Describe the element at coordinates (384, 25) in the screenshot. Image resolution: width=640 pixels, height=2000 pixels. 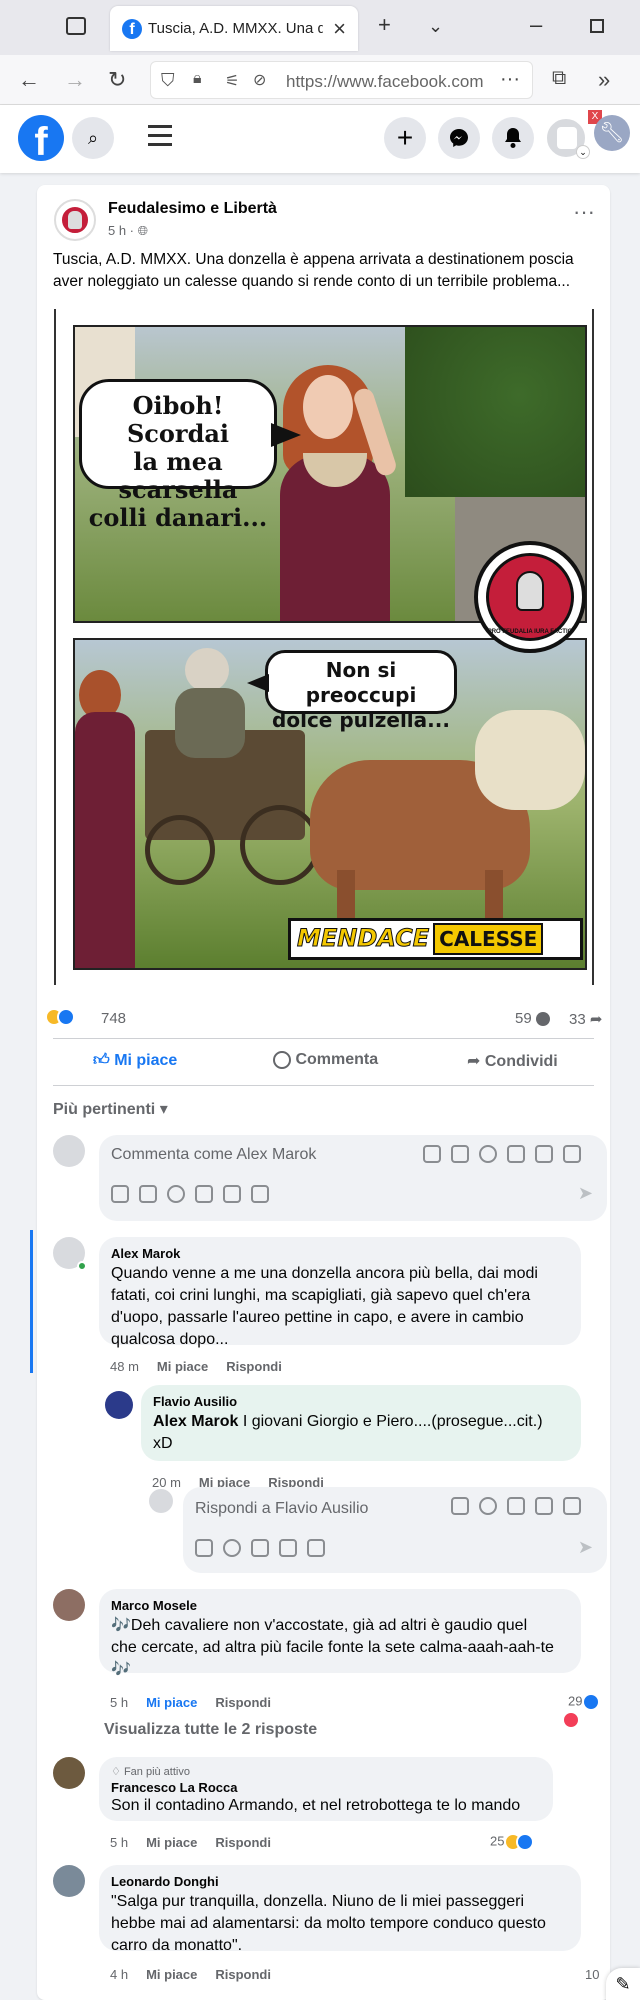
I see `new-tab-icon: +` at that location.